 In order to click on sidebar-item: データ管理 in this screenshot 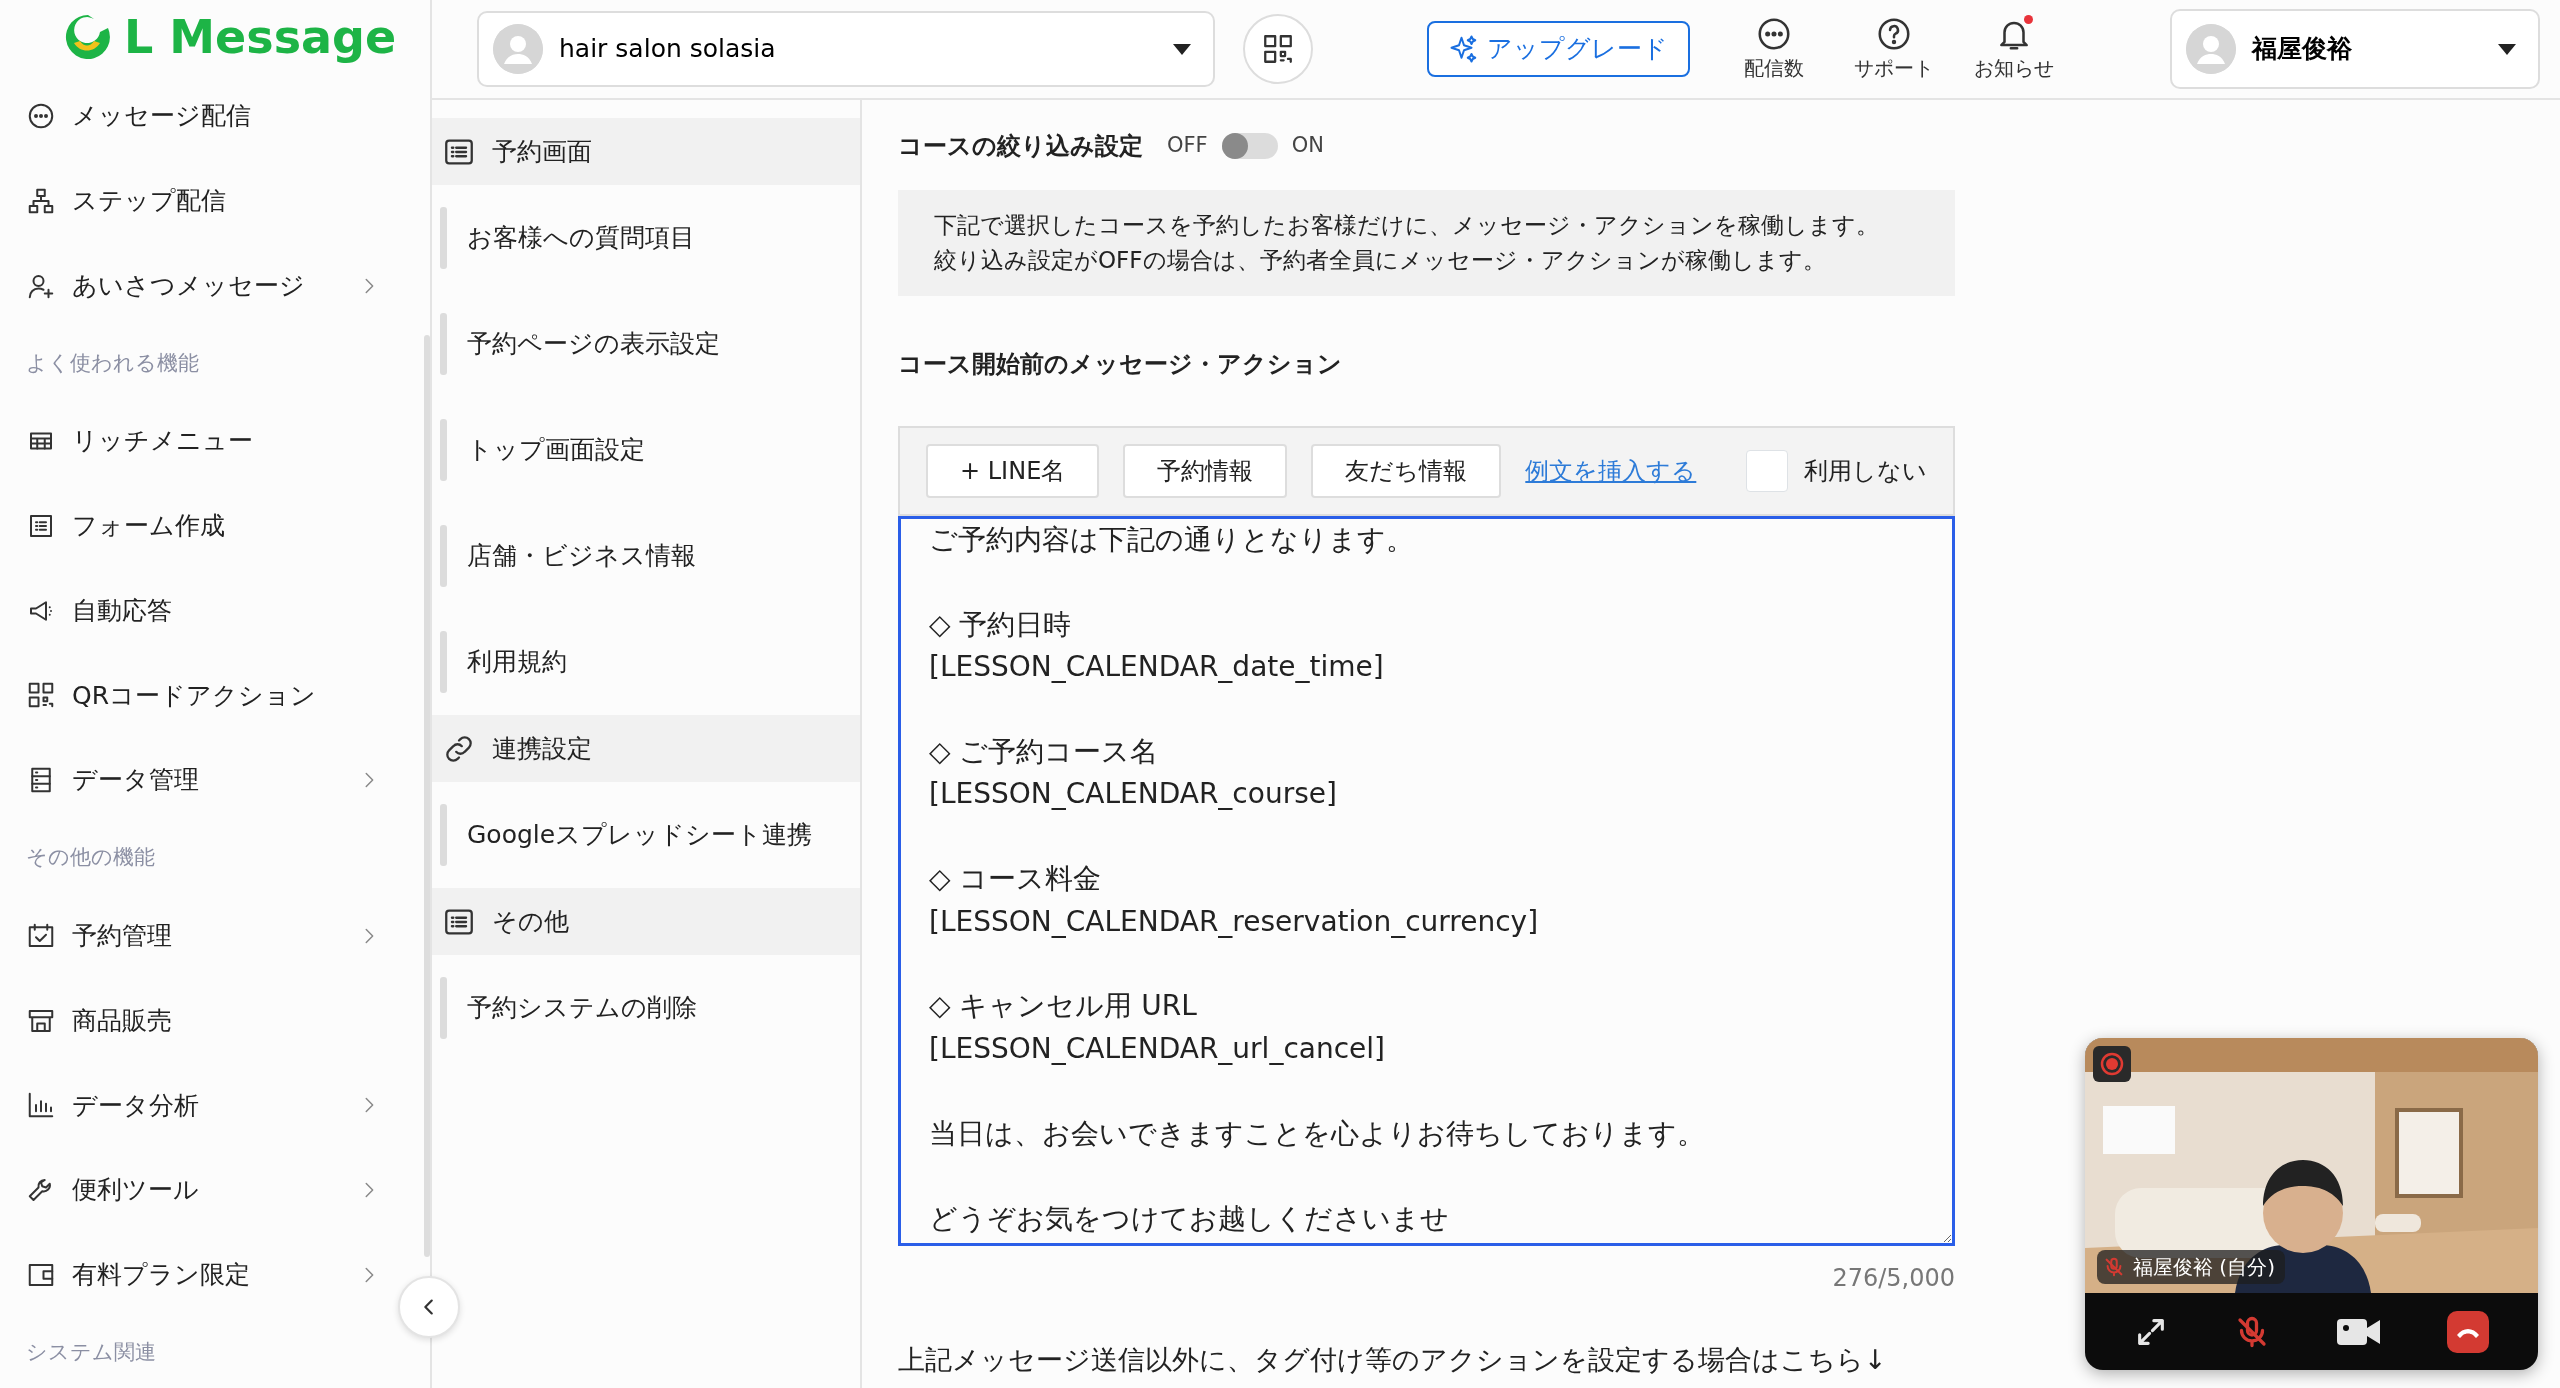, I will do `click(197, 780)`.